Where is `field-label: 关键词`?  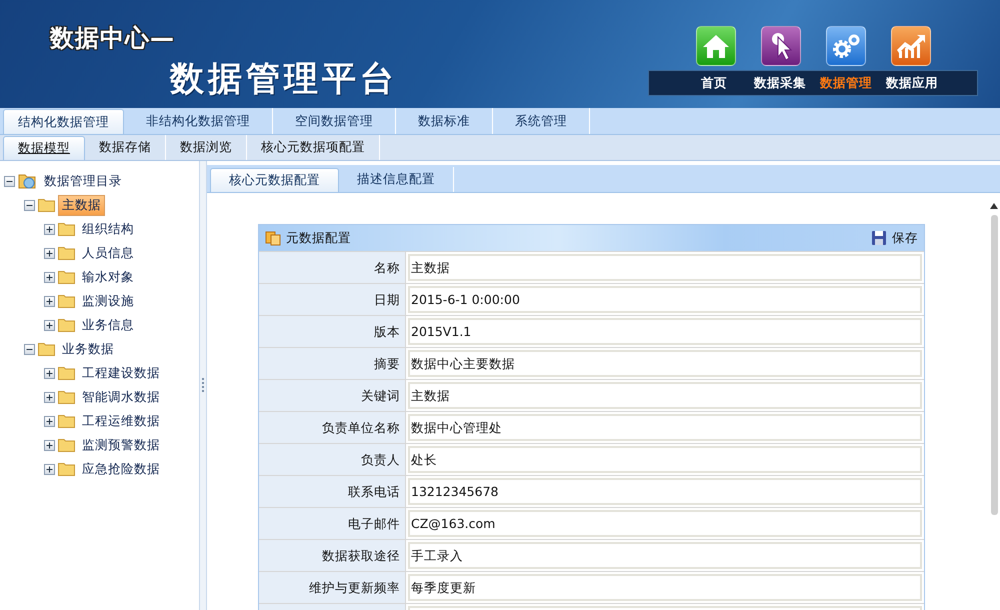
field-label: 关键词 is located at coordinates (332, 395).